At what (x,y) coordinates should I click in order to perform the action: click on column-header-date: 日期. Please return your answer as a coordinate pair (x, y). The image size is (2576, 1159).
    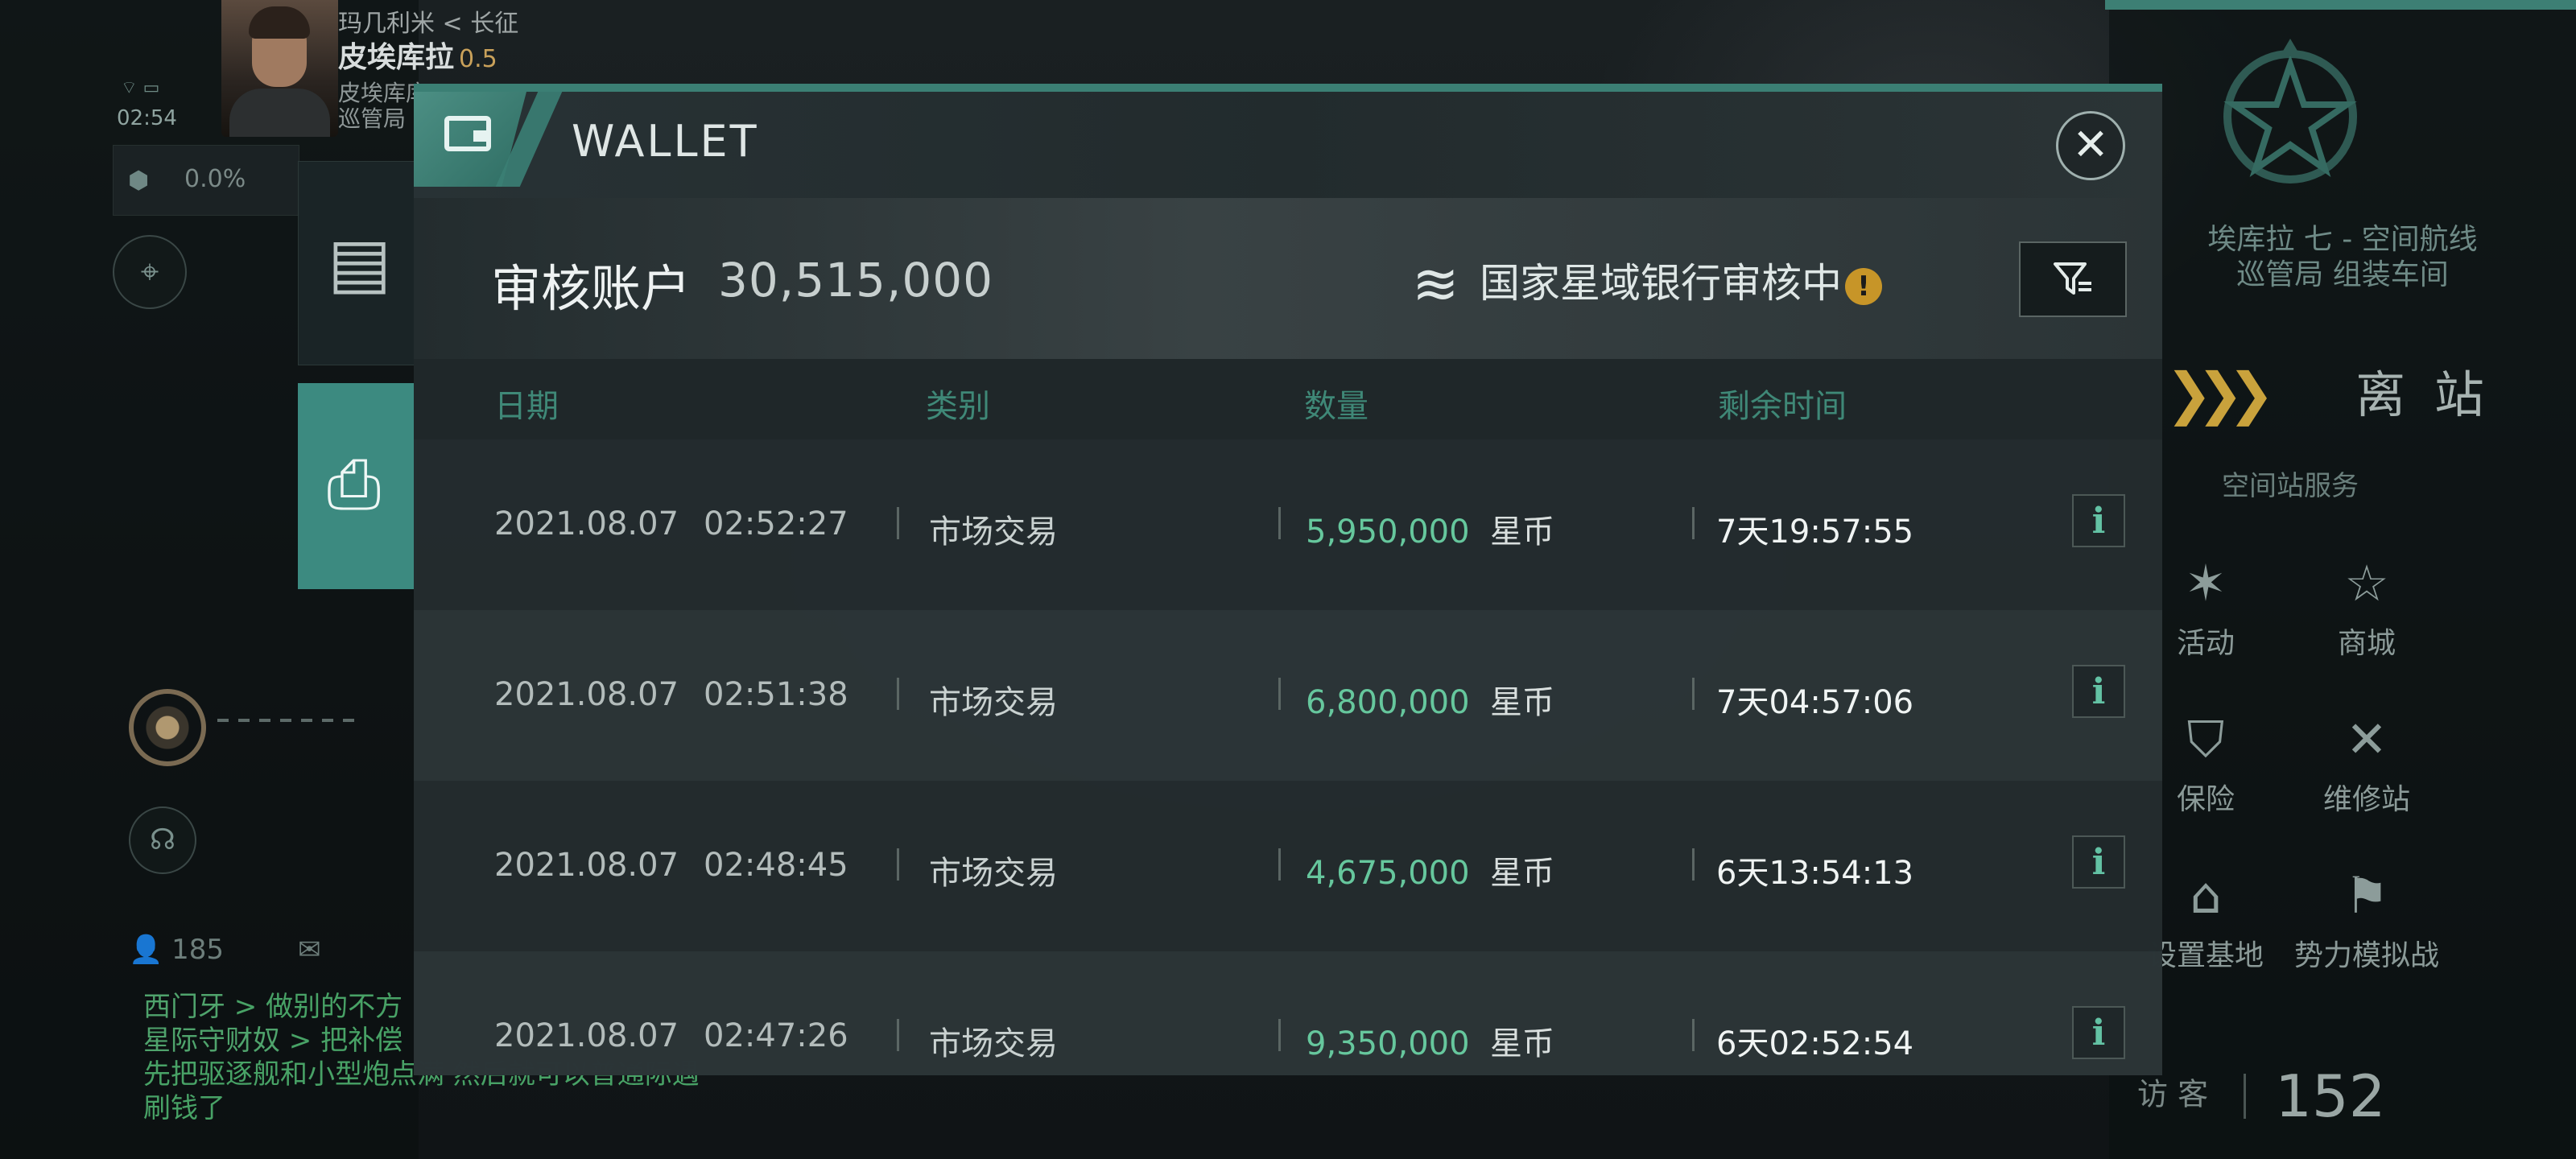
    Looking at the image, I should click on (526, 406).